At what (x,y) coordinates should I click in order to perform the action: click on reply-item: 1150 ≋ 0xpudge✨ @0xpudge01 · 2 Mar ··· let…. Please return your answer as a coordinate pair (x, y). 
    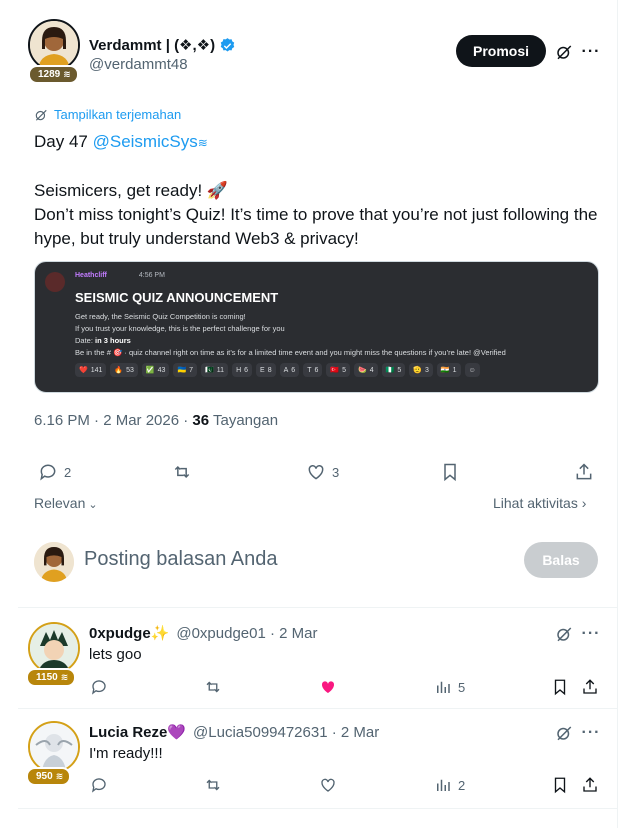
    Looking at the image, I should click on (318, 658).